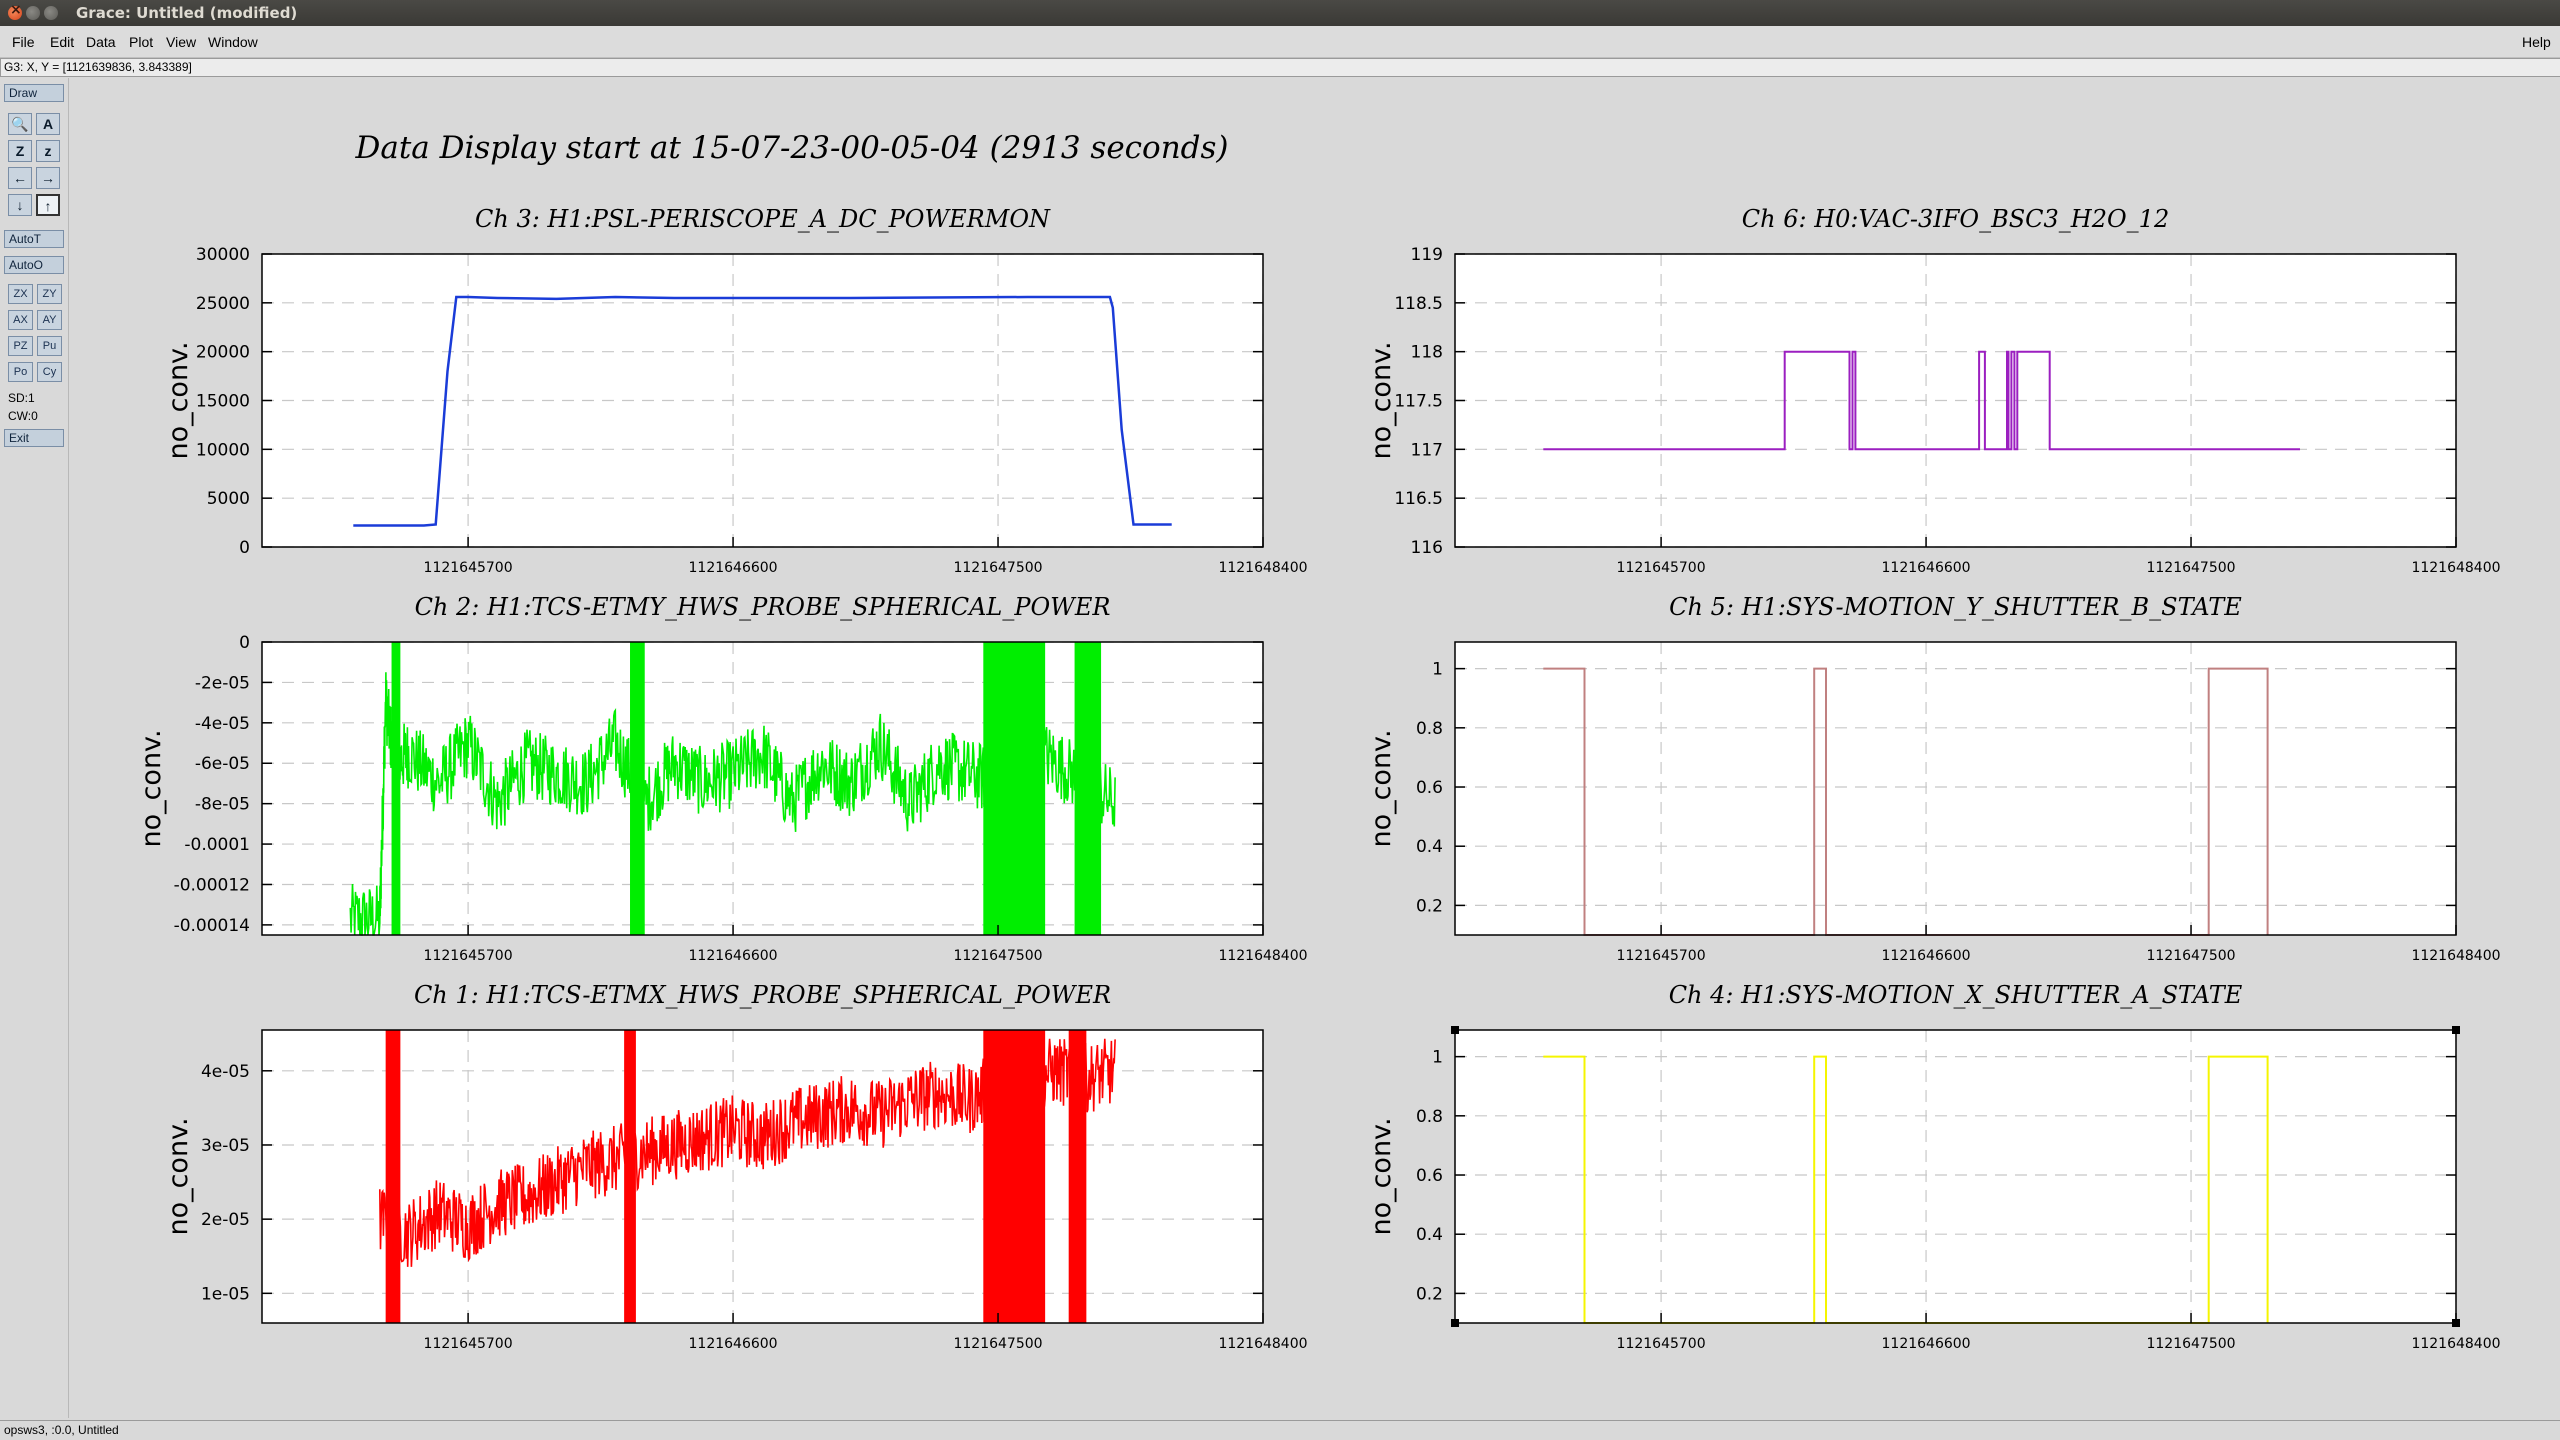 The height and width of the screenshot is (1440, 2560). I want to click on autot-button: AutoT, so click(34, 239).